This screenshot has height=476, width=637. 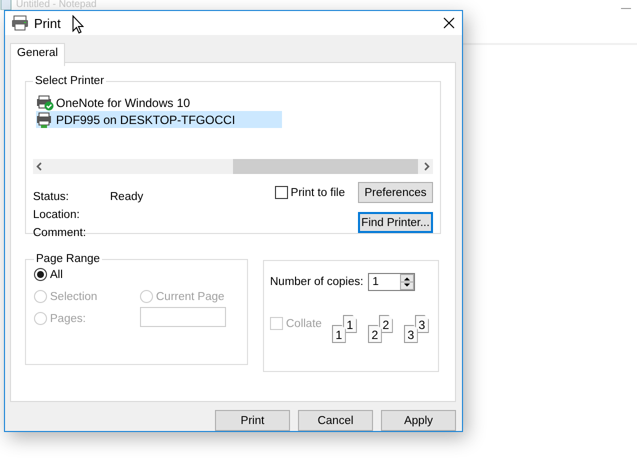 What do you see at coordinates (70, 81) in the screenshot?
I see `group-title: Select Printer` at bounding box center [70, 81].